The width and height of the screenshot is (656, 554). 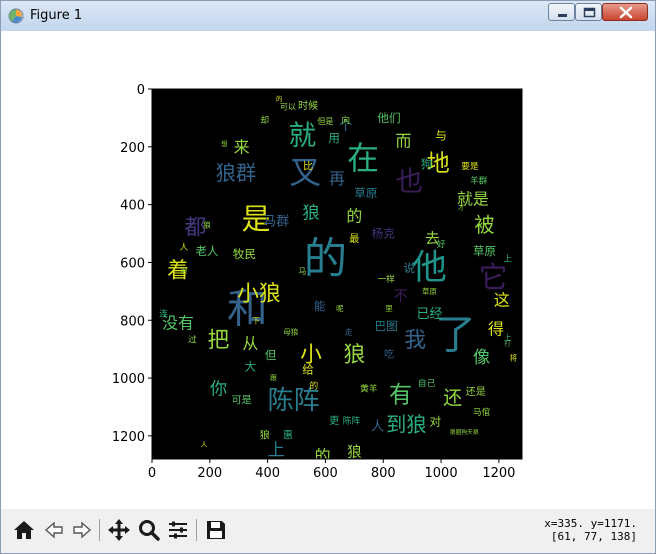 What do you see at coordinates (141, 90) in the screenshot?
I see `y-tick-label: 0` at bounding box center [141, 90].